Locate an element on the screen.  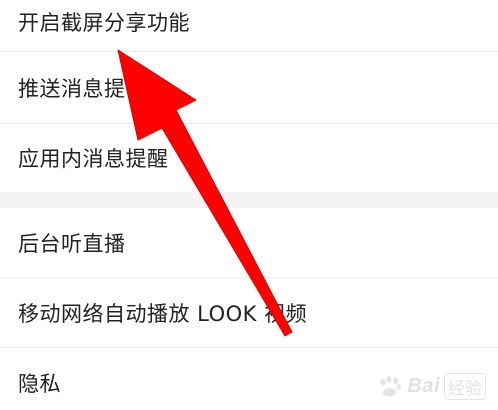
setting-label: 开启截屏分享功能 is located at coordinates (104, 23).